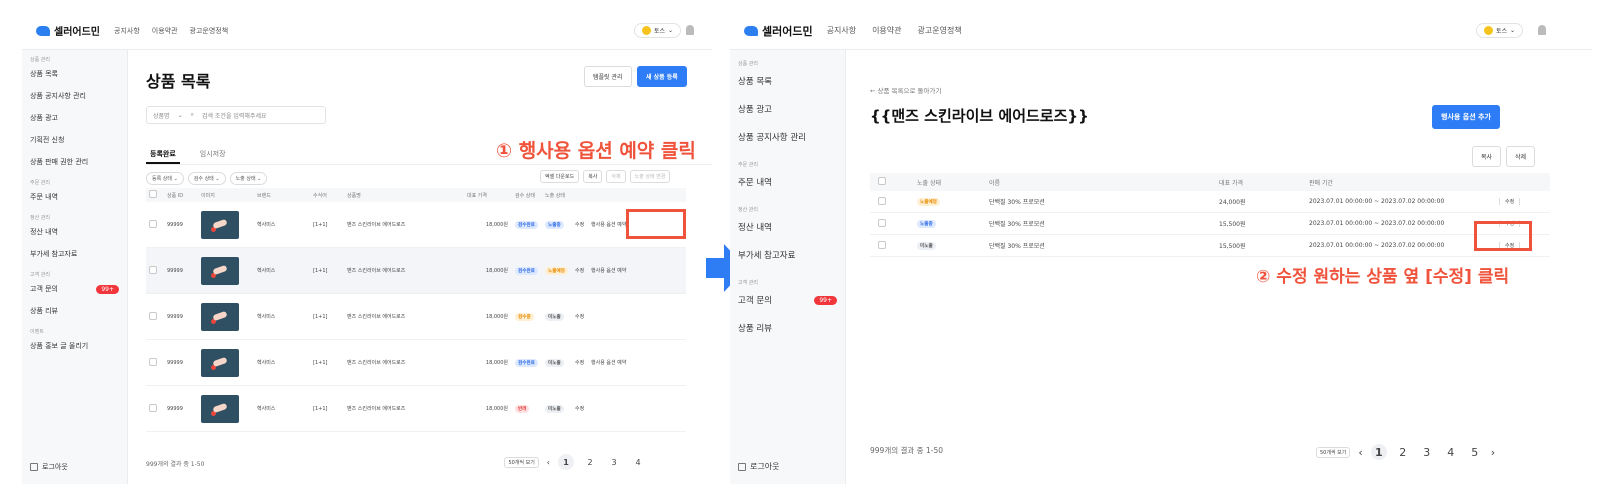  Describe the element at coordinates (74, 346) in the screenshot. I see `sidebar-item: 상품 홍보 글 올리기` at that location.